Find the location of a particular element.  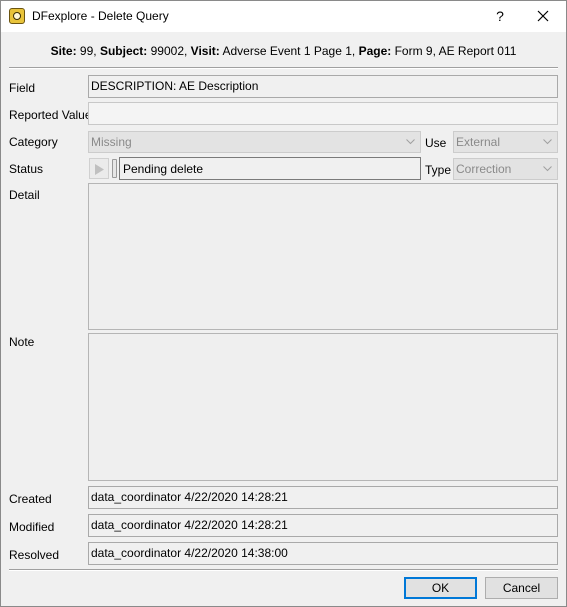

status-play-button is located at coordinates (99, 168).